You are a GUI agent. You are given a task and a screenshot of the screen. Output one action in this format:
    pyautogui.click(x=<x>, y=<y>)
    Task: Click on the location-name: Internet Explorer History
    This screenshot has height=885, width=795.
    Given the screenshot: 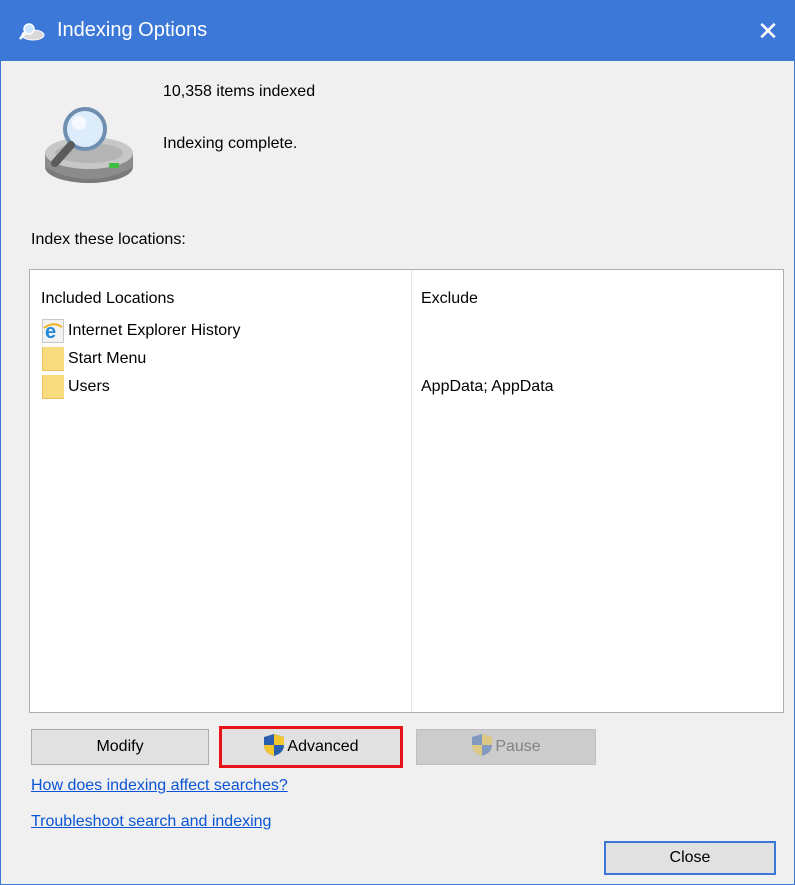 What is the action you would take?
    pyautogui.click(x=154, y=330)
    